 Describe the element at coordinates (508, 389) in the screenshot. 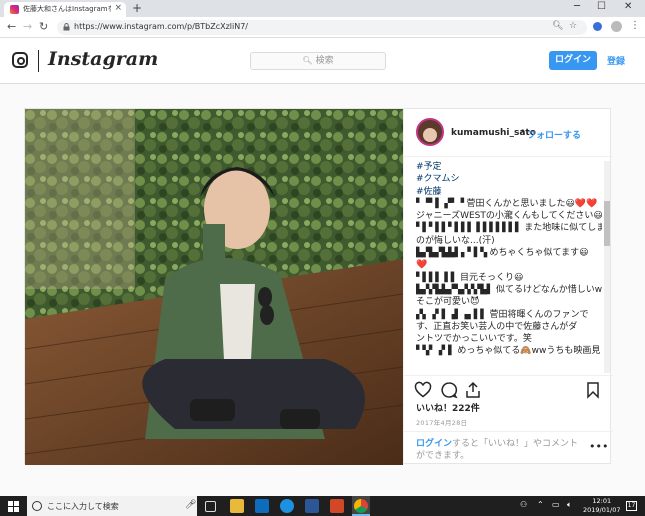

I see `action-bar` at that location.